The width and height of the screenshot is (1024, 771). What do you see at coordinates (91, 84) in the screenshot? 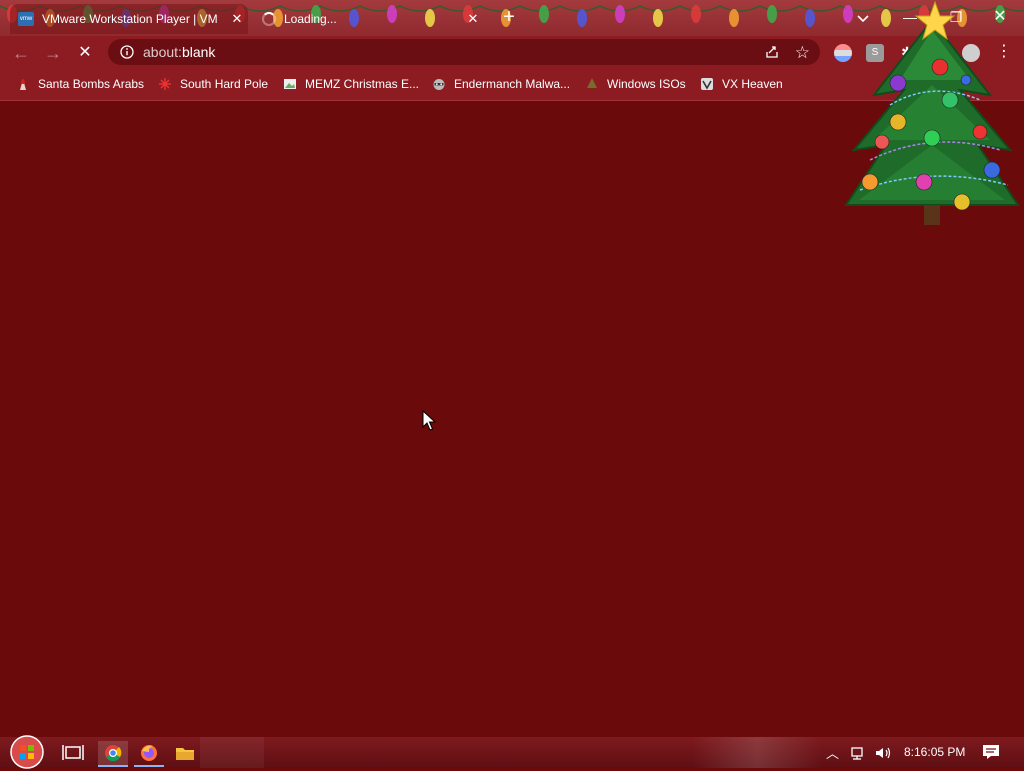
I see `bookmark-label: Santa Bombs Arabs` at bounding box center [91, 84].